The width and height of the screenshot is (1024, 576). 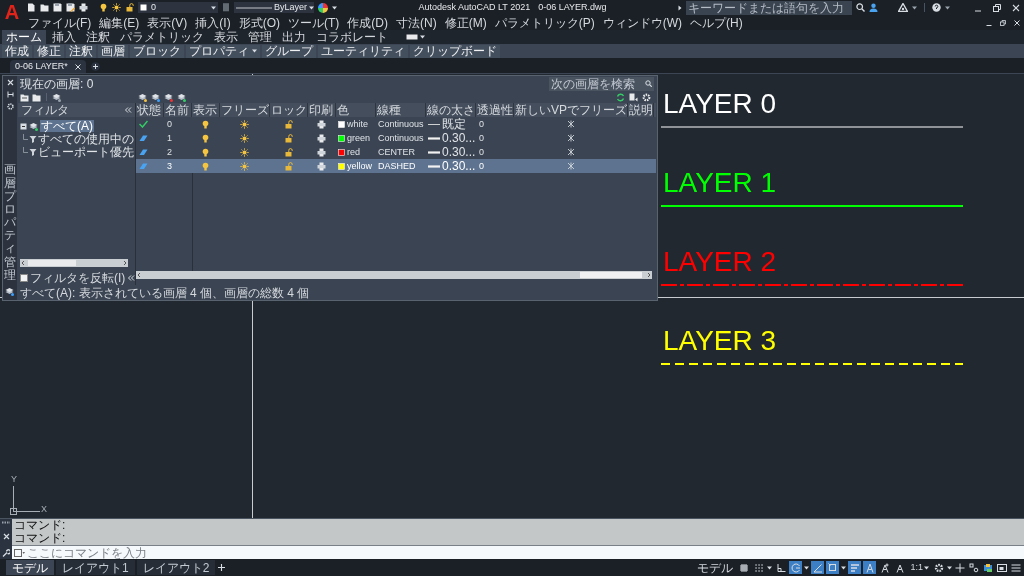 I want to click on ribbon-tab: 出力, so click(x=294, y=37).